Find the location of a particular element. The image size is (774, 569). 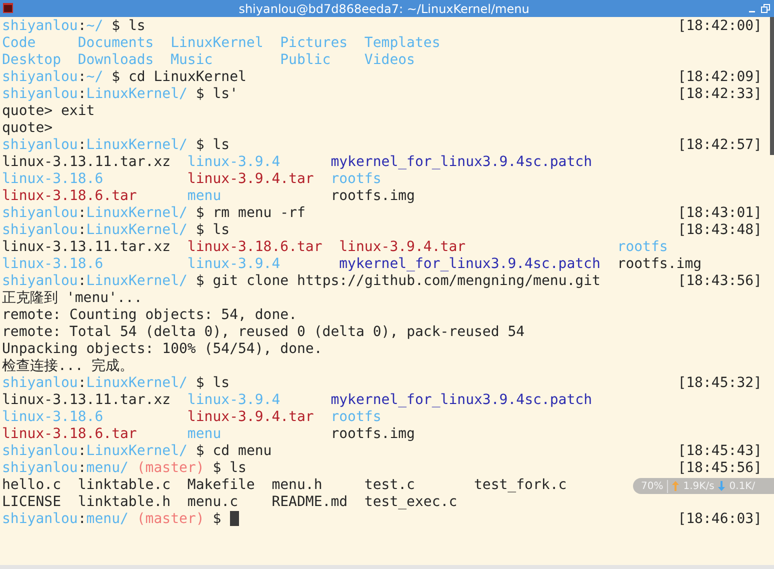

file-name: hello.c is located at coordinates (32, 485).